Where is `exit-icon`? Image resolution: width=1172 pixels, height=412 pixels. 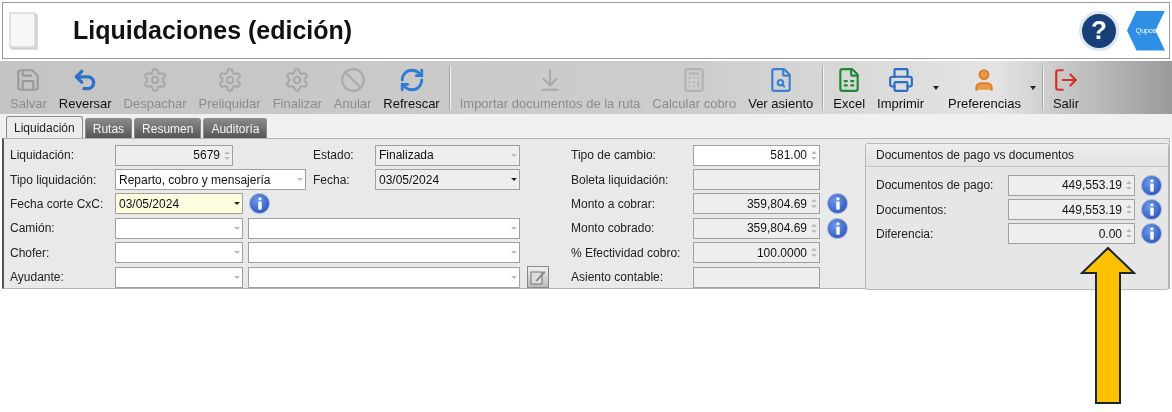
exit-icon is located at coordinates (1065, 80).